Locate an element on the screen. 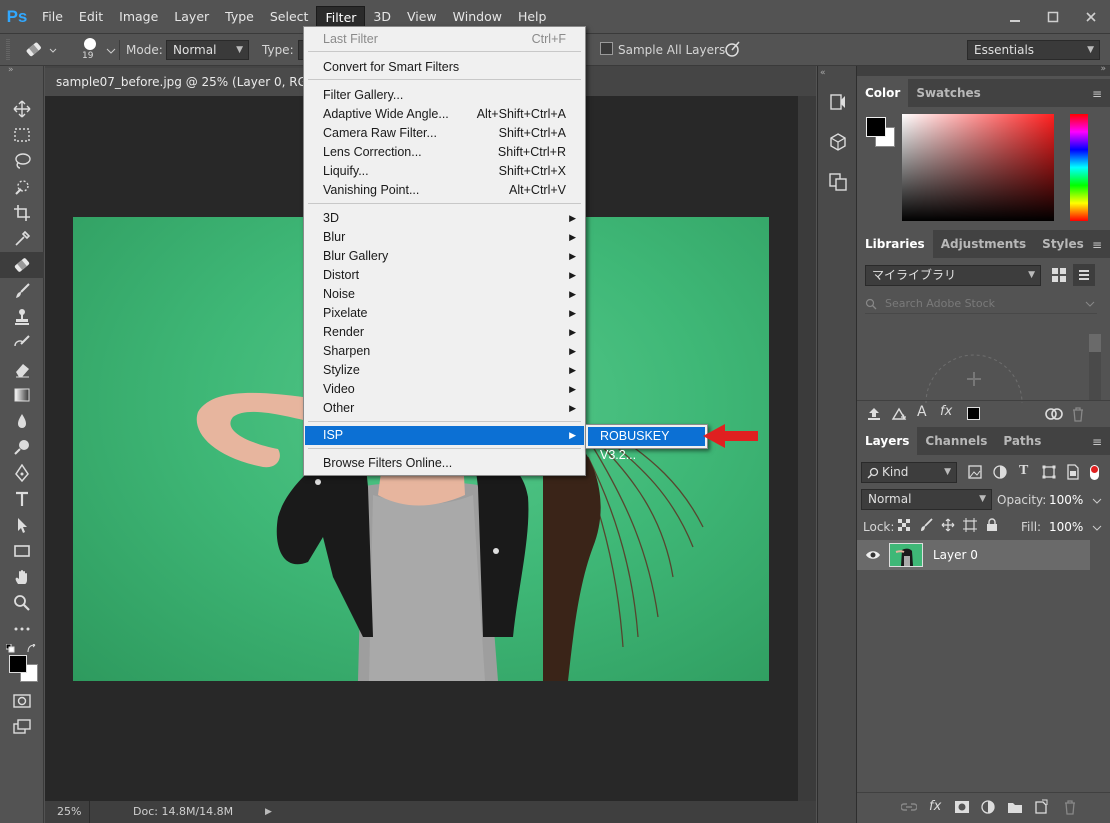 The height and width of the screenshot is (823, 1110). tab-channels: Channels is located at coordinates (956, 441).